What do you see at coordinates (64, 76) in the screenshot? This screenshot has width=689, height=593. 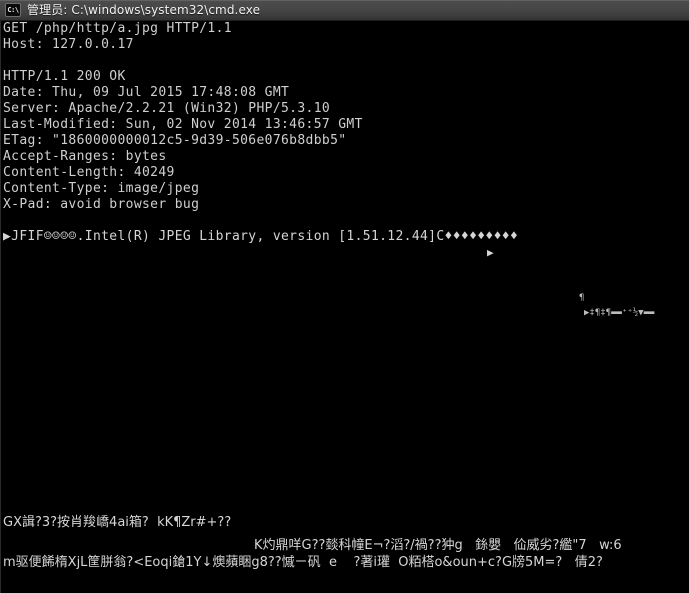 I see `console-line: HTTP/1.1 200 OK` at bounding box center [64, 76].